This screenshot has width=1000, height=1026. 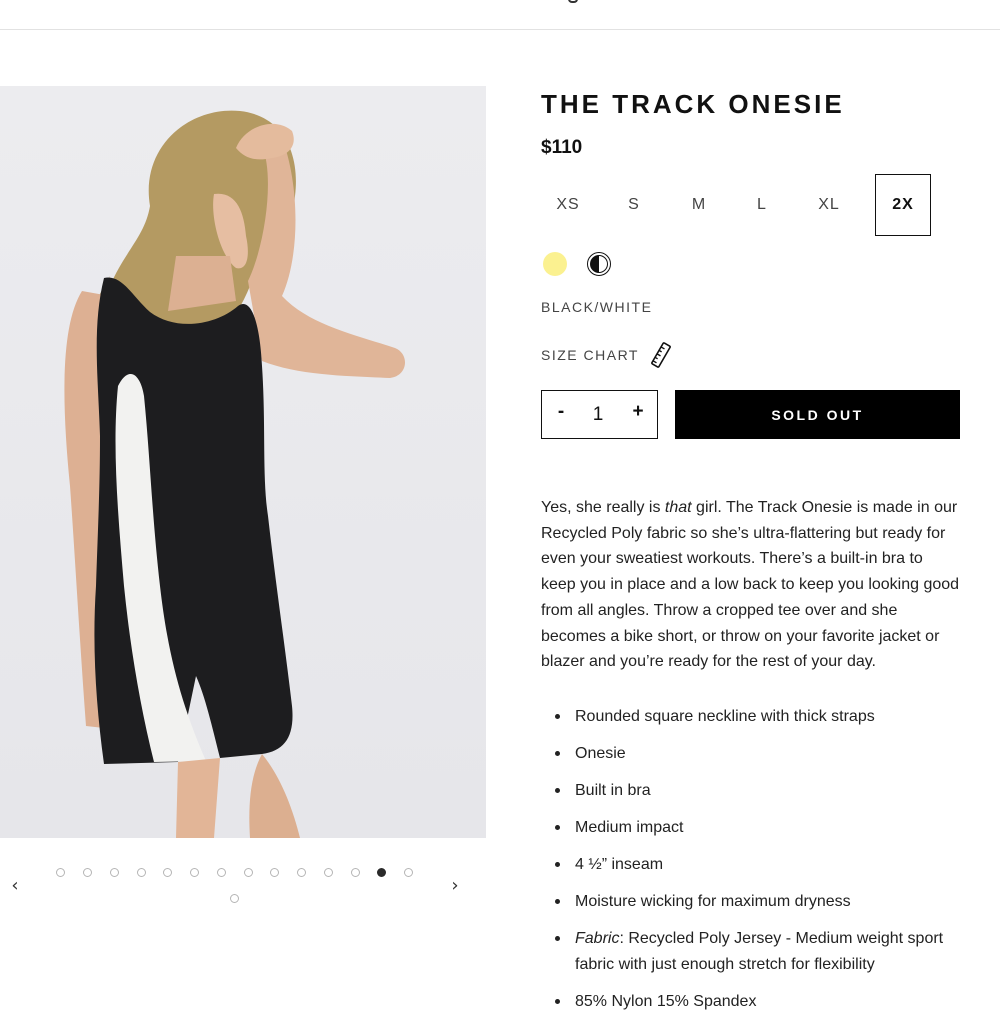 What do you see at coordinates (455, 886) in the screenshot?
I see `carousel-next-icon: ›` at bounding box center [455, 886].